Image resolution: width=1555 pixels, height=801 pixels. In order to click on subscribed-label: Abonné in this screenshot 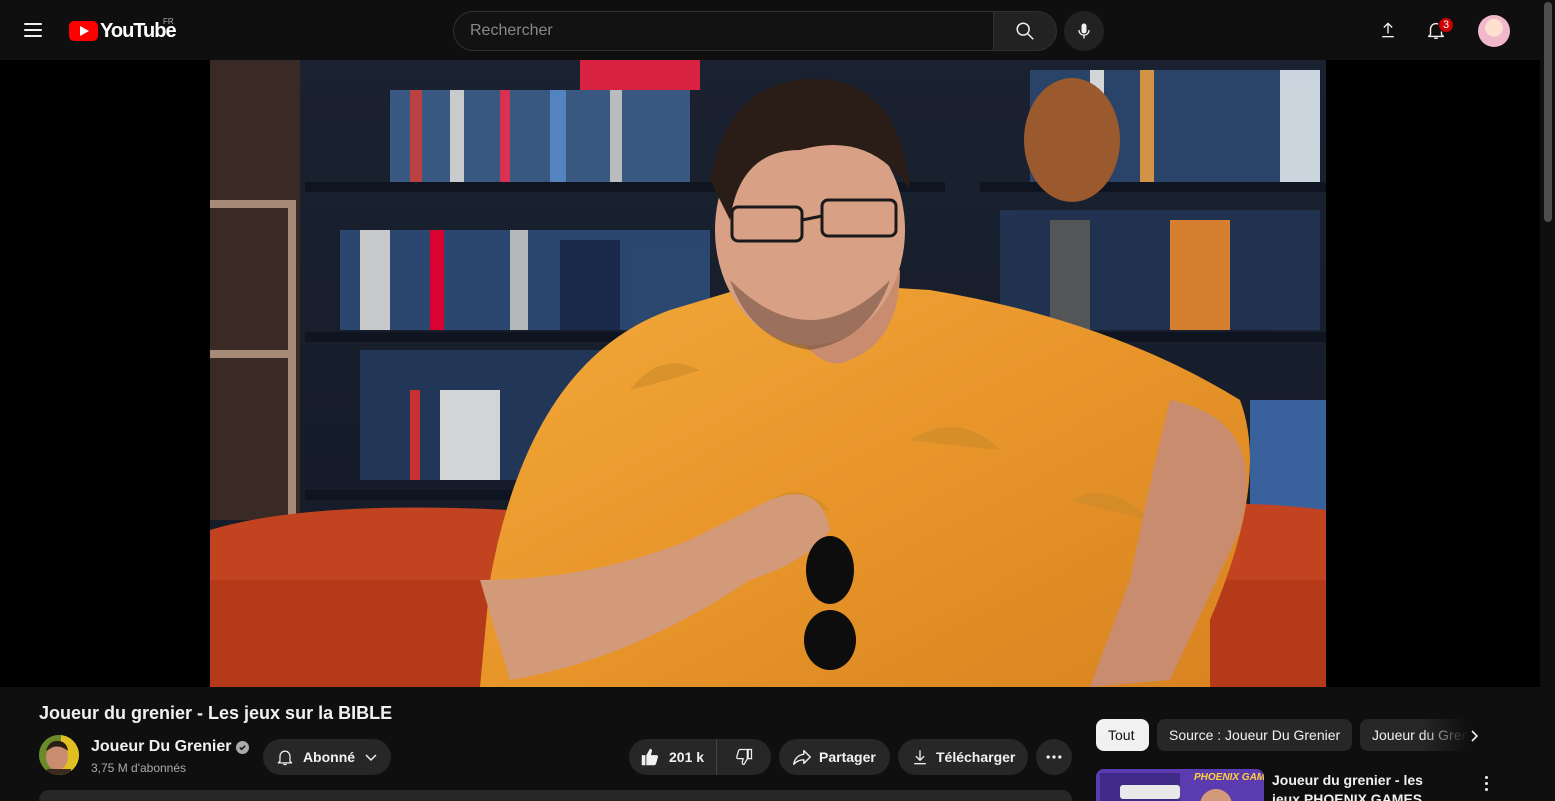, I will do `click(329, 757)`.